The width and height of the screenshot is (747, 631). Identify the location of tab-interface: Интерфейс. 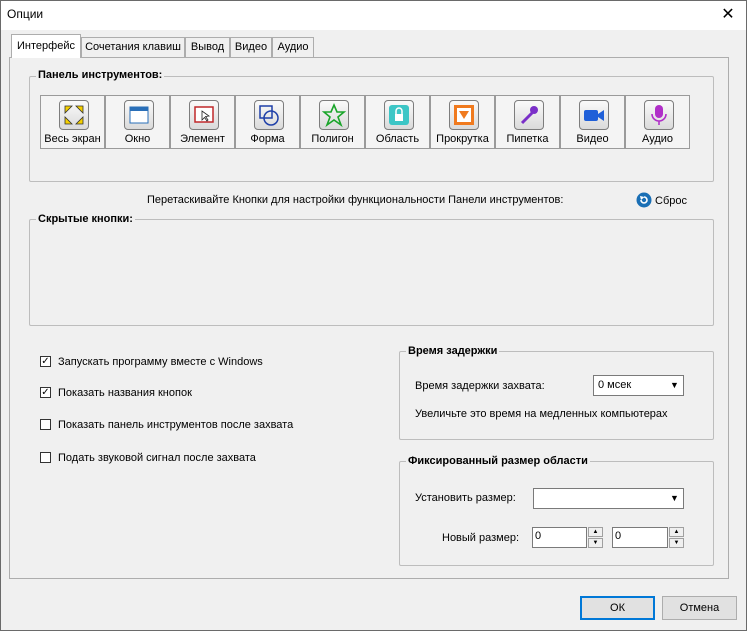
(46, 46).